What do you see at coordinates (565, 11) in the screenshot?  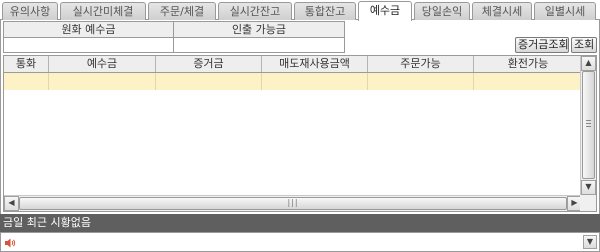 I see `tab-daily-quotes: 일별시세` at bounding box center [565, 11].